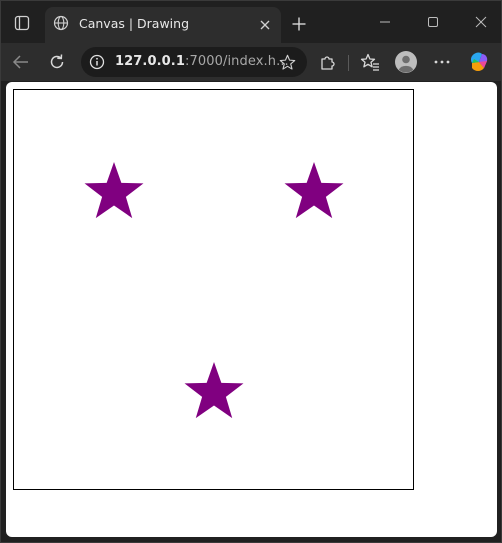  I want to click on arrow-left-icon, so click(20, 62).